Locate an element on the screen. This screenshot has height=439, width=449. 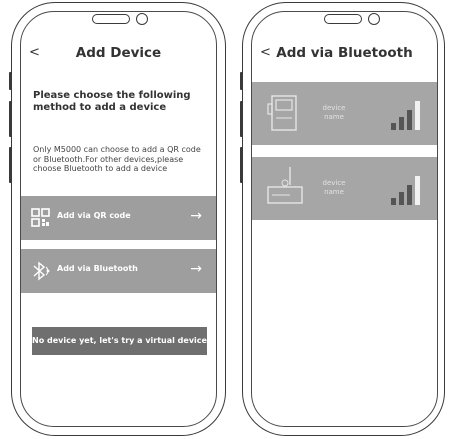
page-title: Add Device is located at coordinates (118, 53).